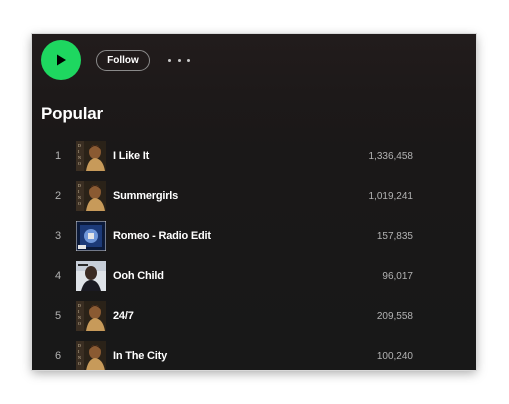  I want to click on play-button, so click(61, 60).